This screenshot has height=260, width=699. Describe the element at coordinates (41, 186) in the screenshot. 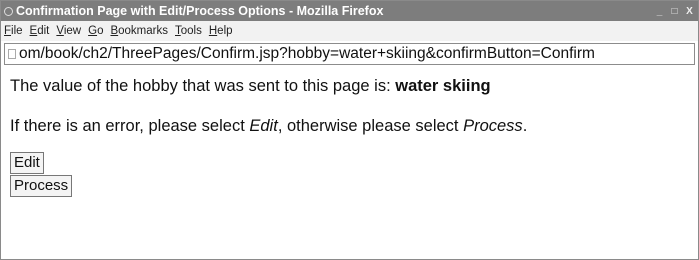

I see `process-button: Process` at that location.